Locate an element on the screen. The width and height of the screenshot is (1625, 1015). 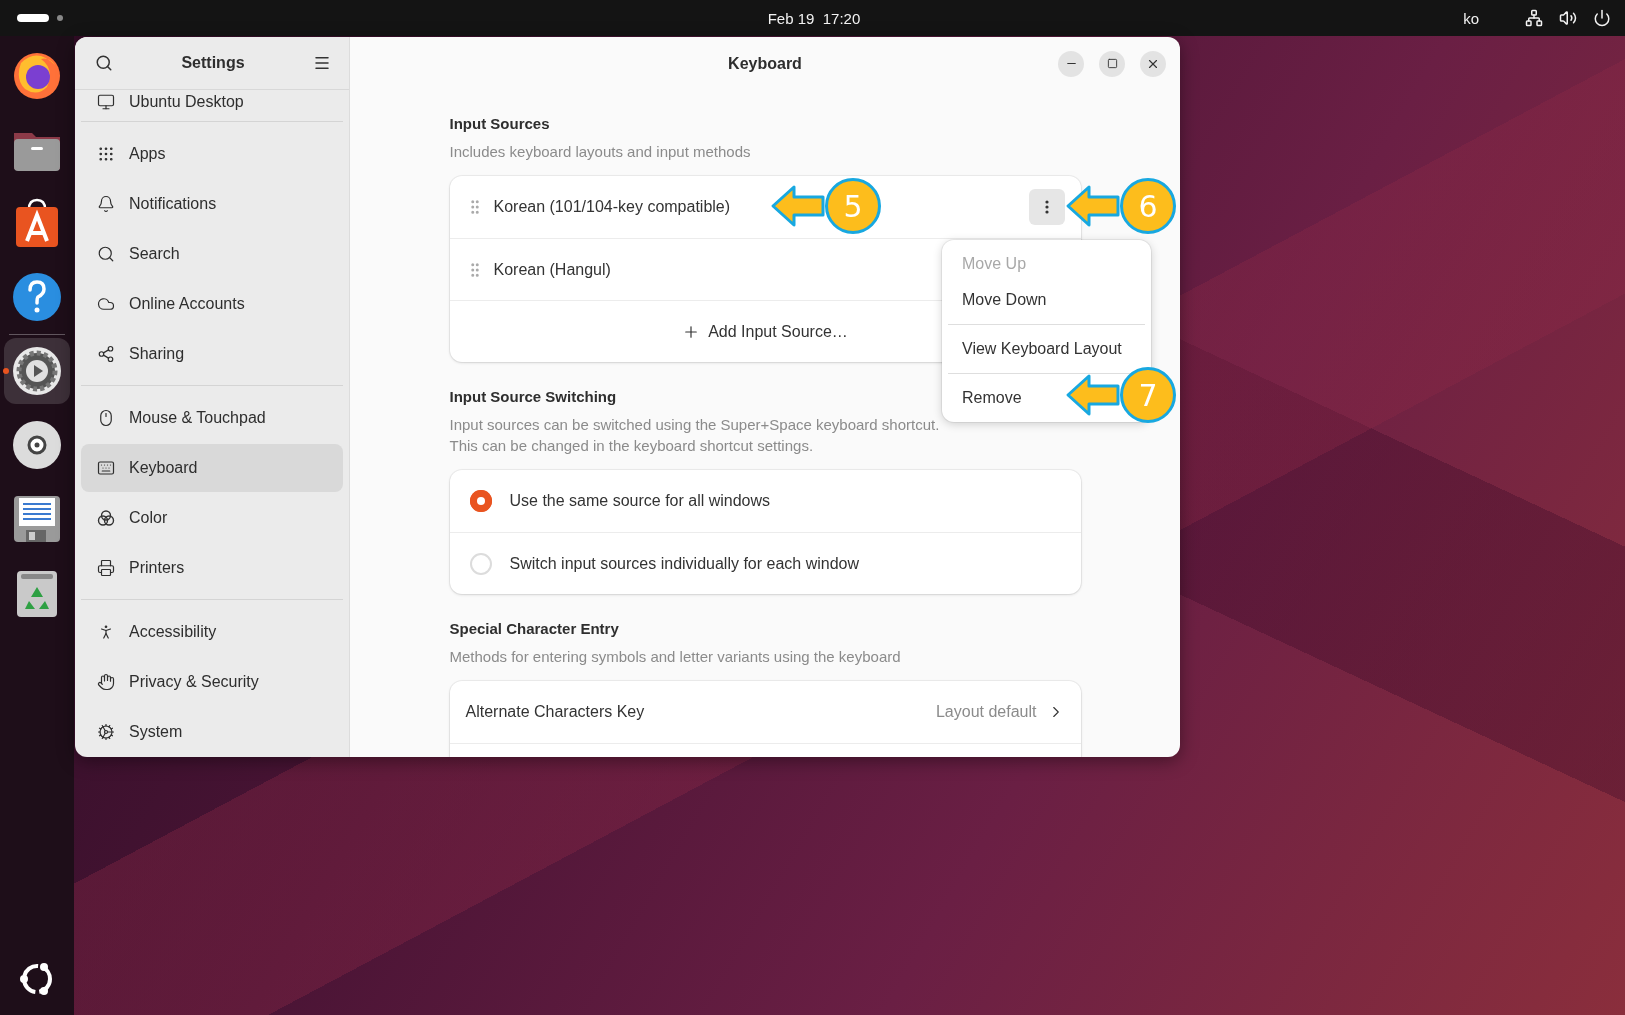
option-label: Use the same source for all windows is located at coordinates (640, 501).